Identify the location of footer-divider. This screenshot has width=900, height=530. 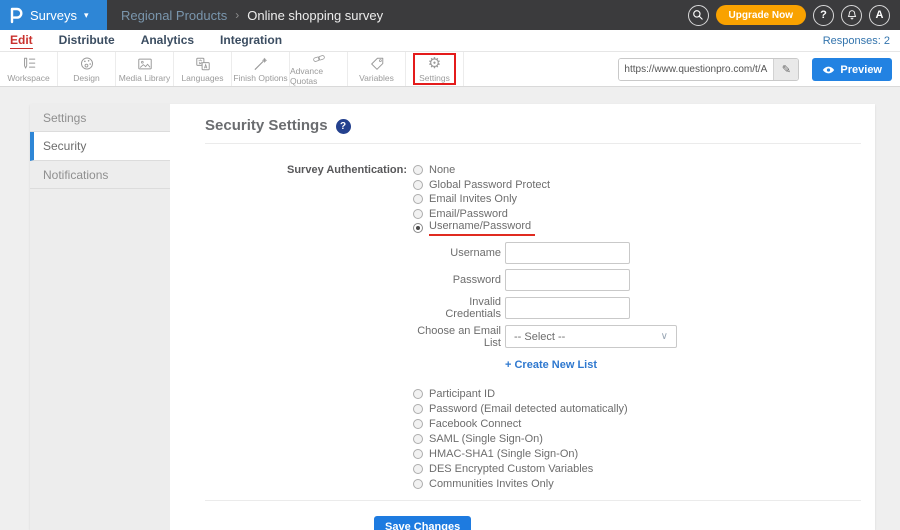
(533, 500).